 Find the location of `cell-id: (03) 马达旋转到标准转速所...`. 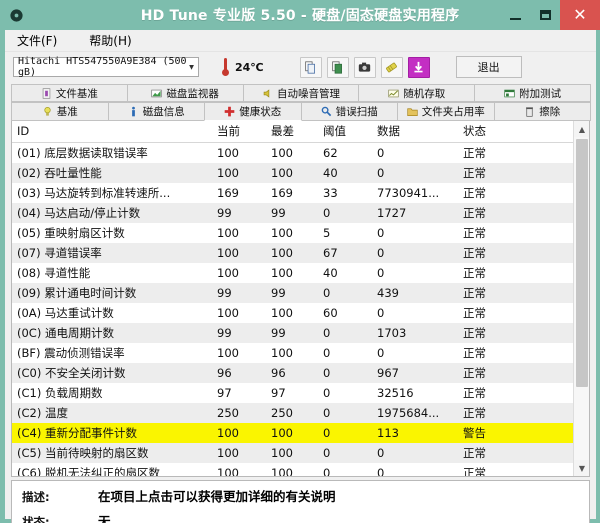

cell-id: (03) 马达旋转到标准转速所... is located at coordinates (94, 192).